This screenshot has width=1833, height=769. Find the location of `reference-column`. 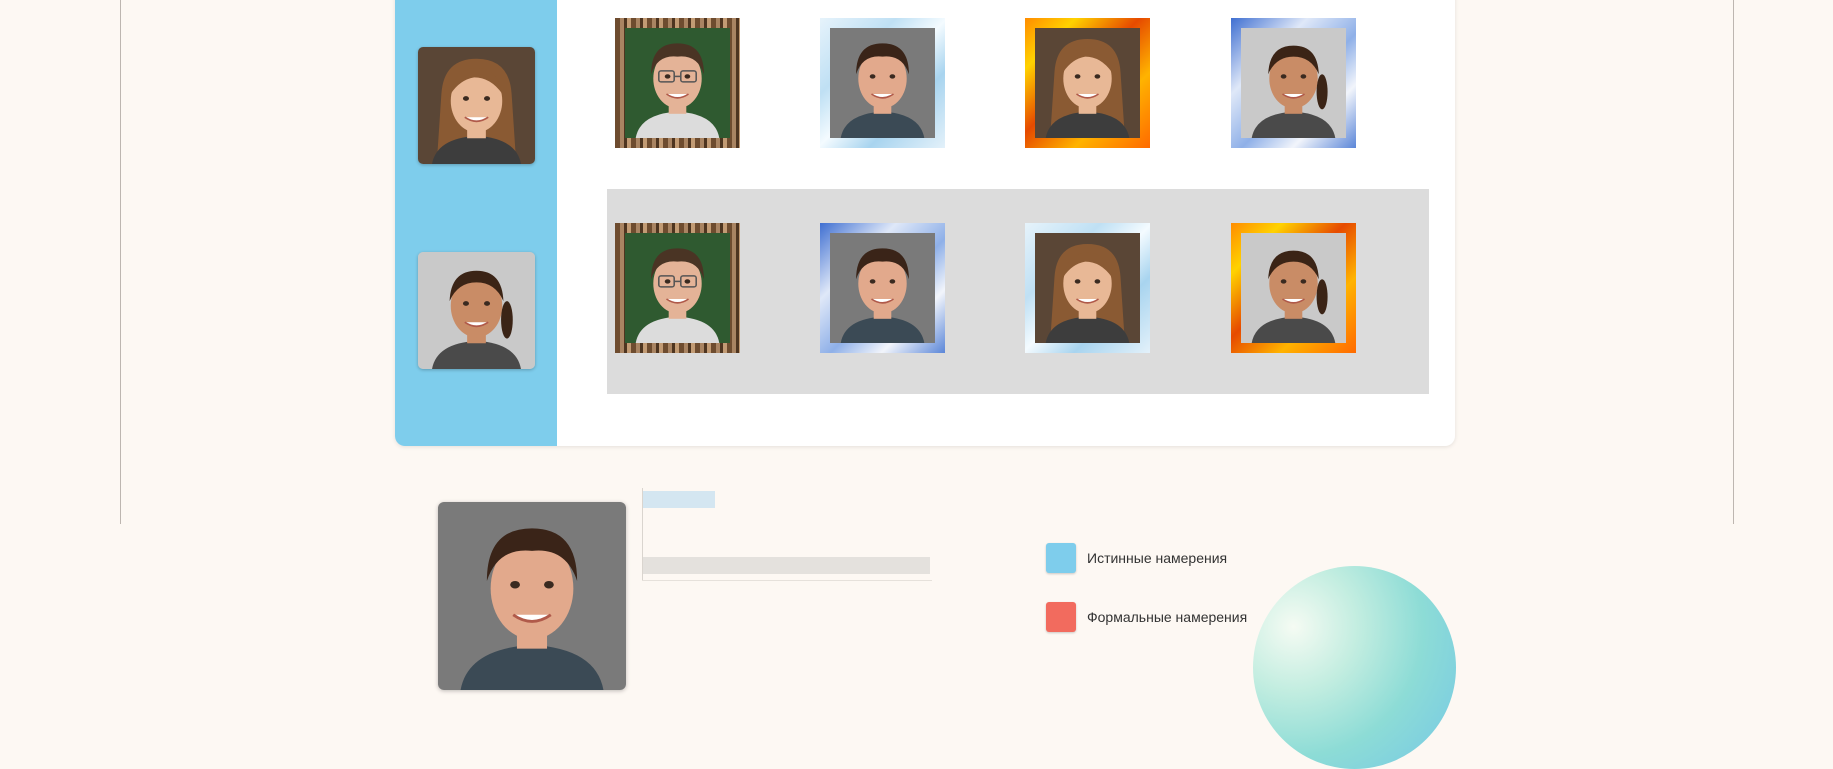

reference-column is located at coordinates (476, 223).